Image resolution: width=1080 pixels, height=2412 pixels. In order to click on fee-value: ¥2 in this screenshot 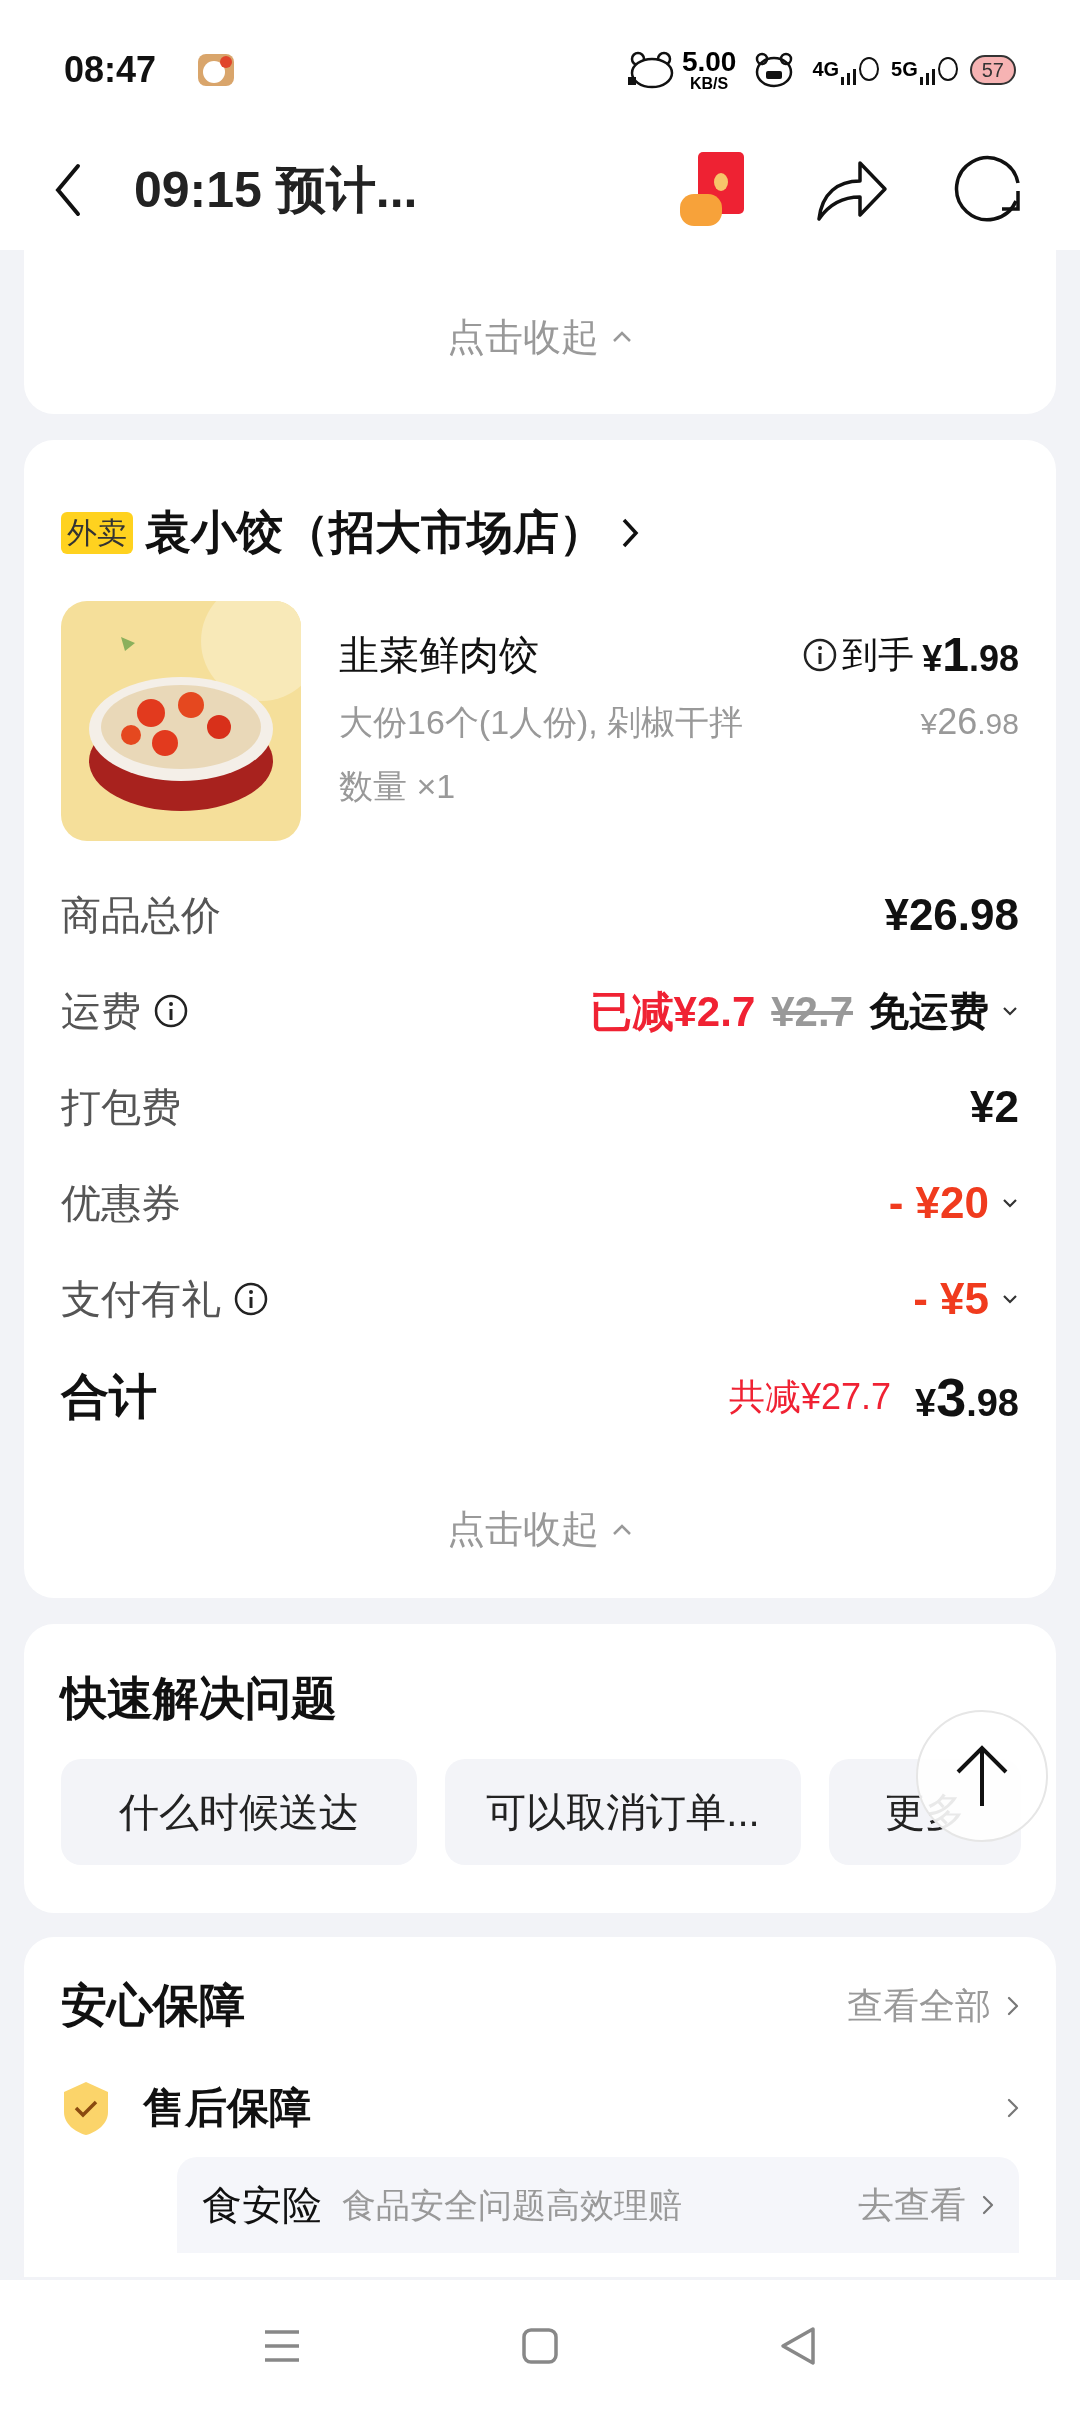, I will do `click(994, 1107)`.